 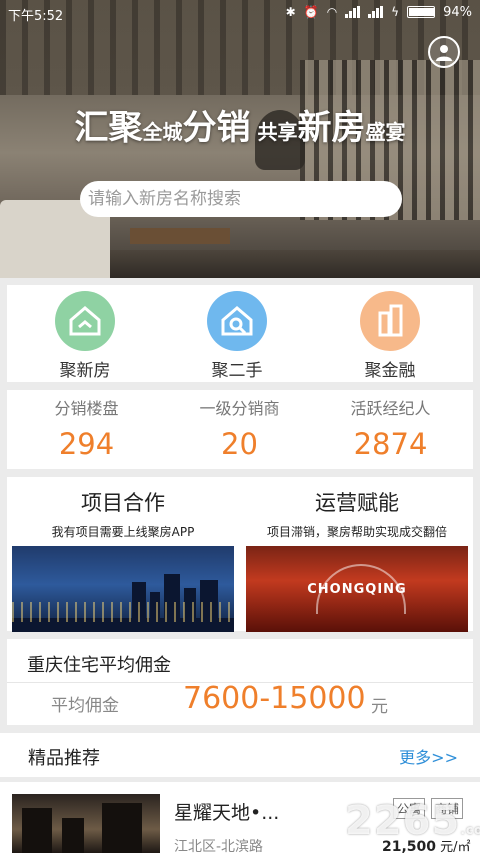 What do you see at coordinates (428, 756) in the screenshot?
I see `more-link: 更多>>` at bounding box center [428, 756].